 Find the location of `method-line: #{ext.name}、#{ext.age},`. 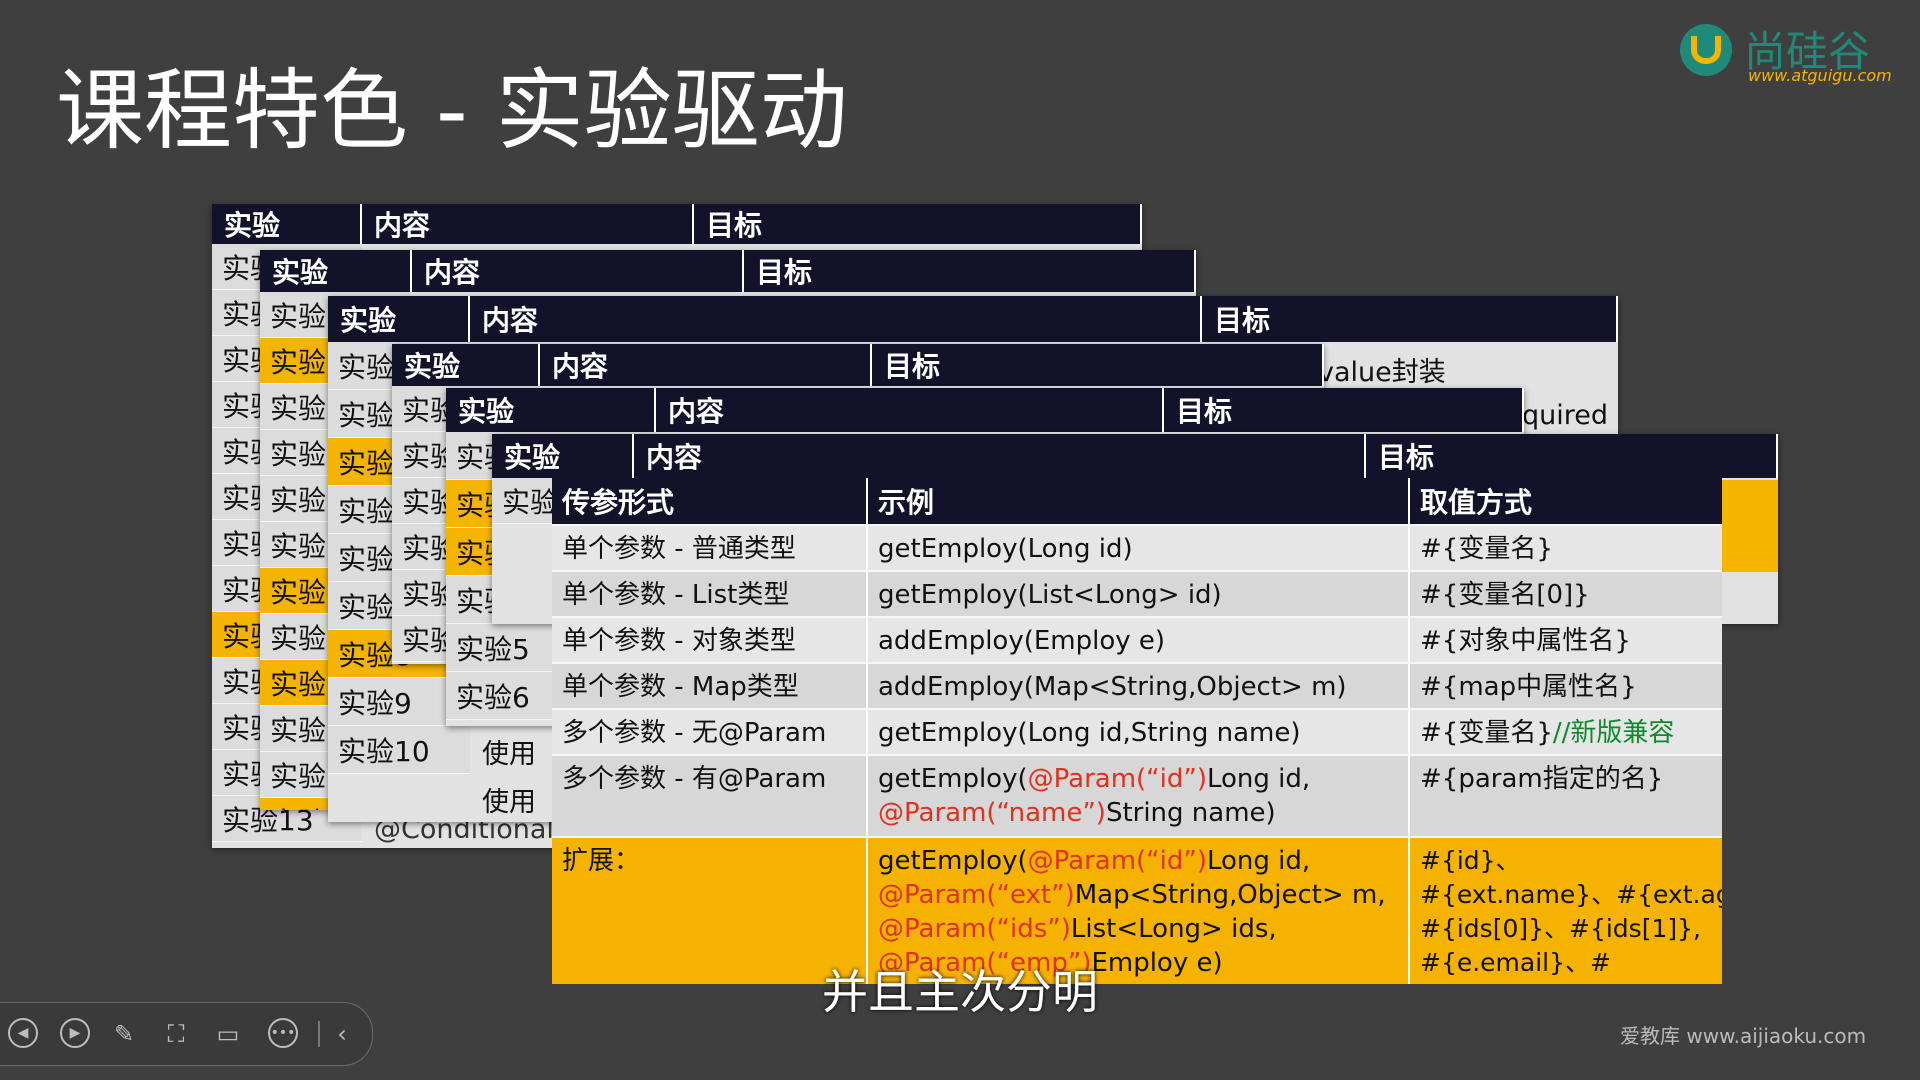

method-line: #{ext.name}、#{ext.age}, is located at coordinates (1571, 894).